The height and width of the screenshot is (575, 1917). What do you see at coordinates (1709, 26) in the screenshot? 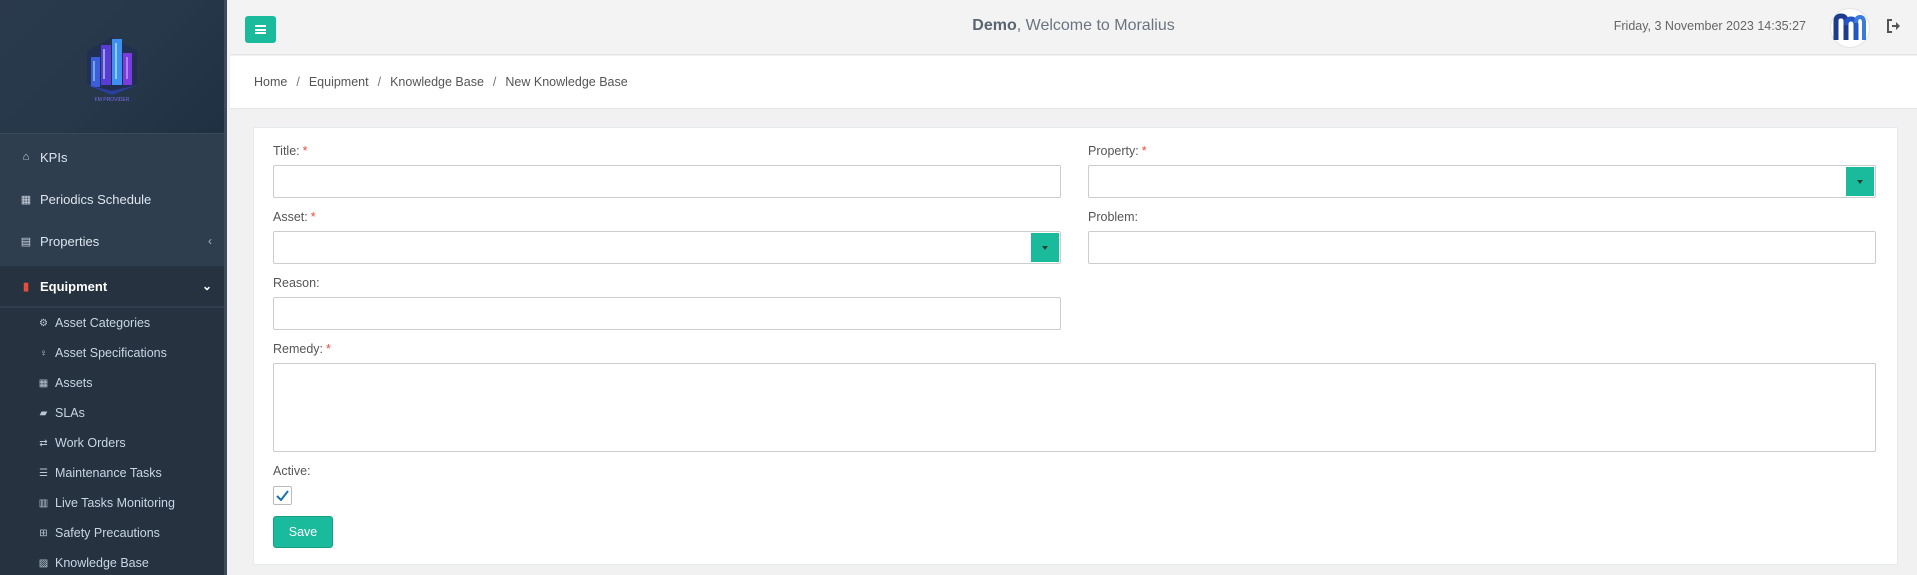
I see `current-datetime: Friday, 3 November 2023 14:35:27` at bounding box center [1709, 26].